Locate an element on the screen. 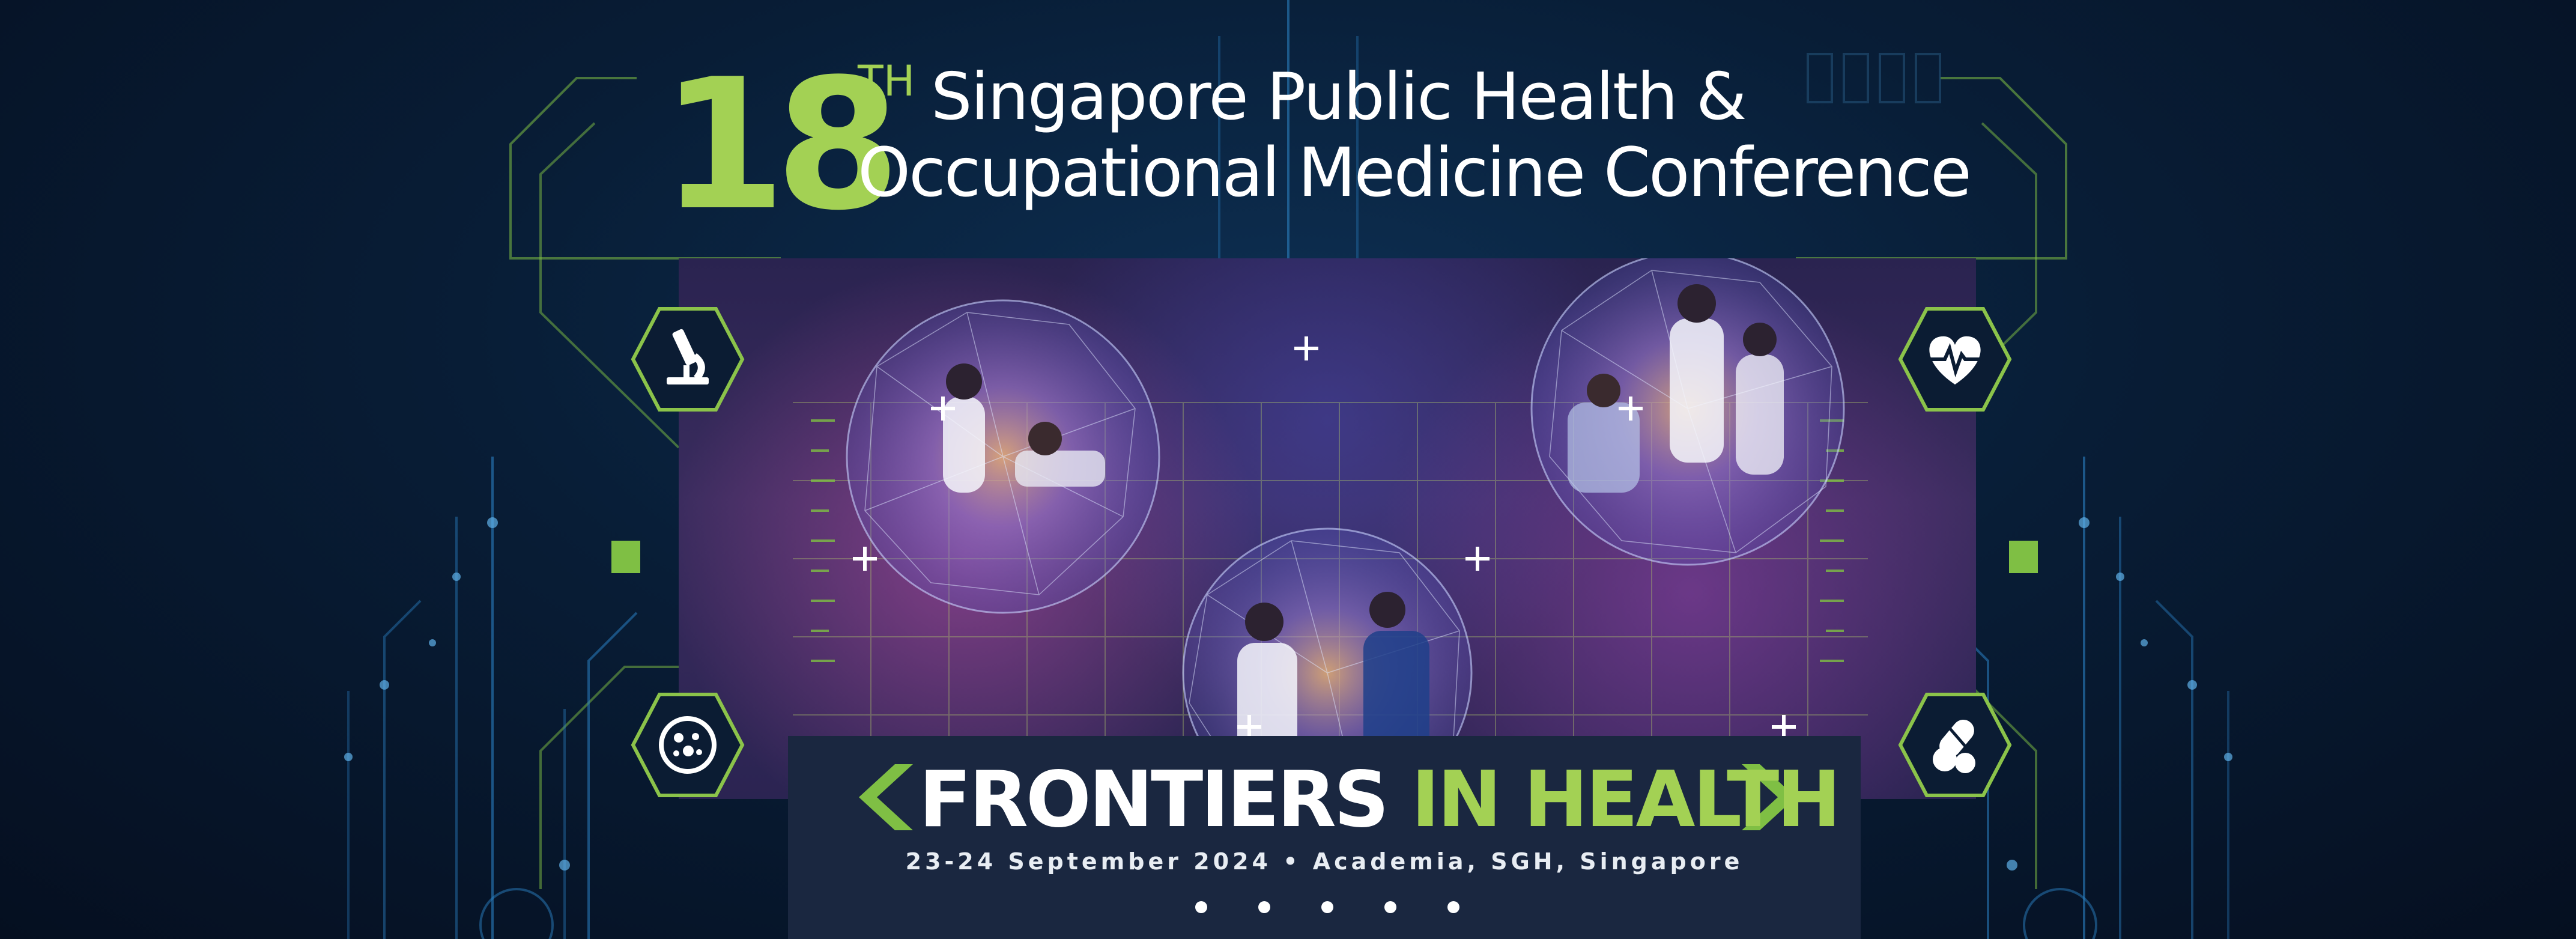 This screenshot has width=2576, height=939. theme-text-green: IN HEALTH is located at coordinates (1626, 800).